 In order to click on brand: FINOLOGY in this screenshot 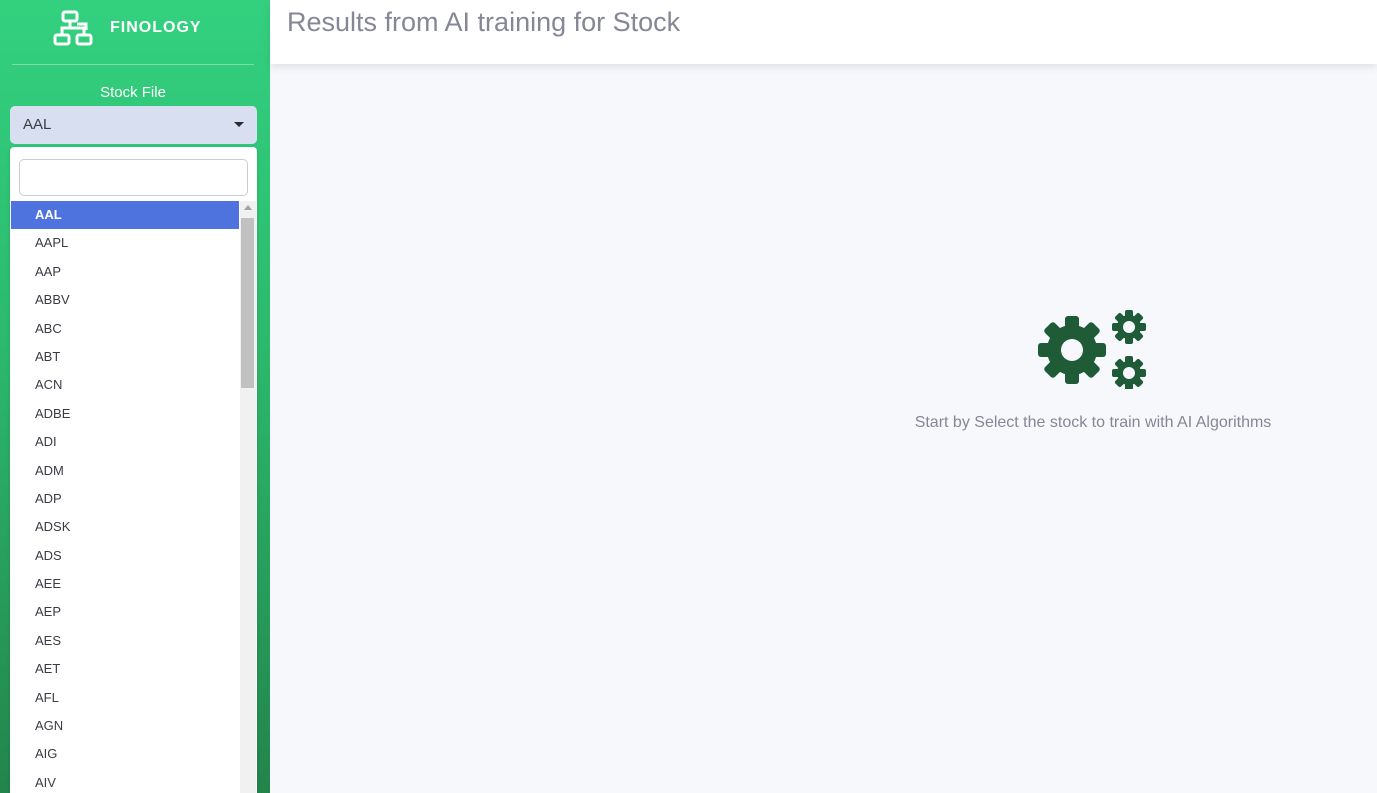, I will do `click(135, 32)`.